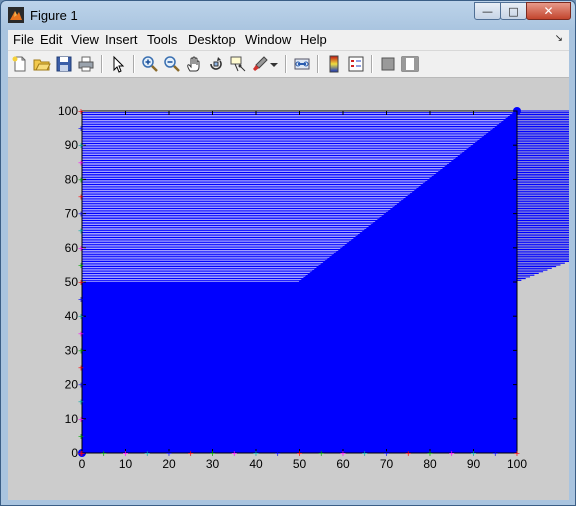 The height and width of the screenshot is (506, 576). What do you see at coordinates (334, 64) in the screenshot?
I see `colorbar-icon` at bounding box center [334, 64].